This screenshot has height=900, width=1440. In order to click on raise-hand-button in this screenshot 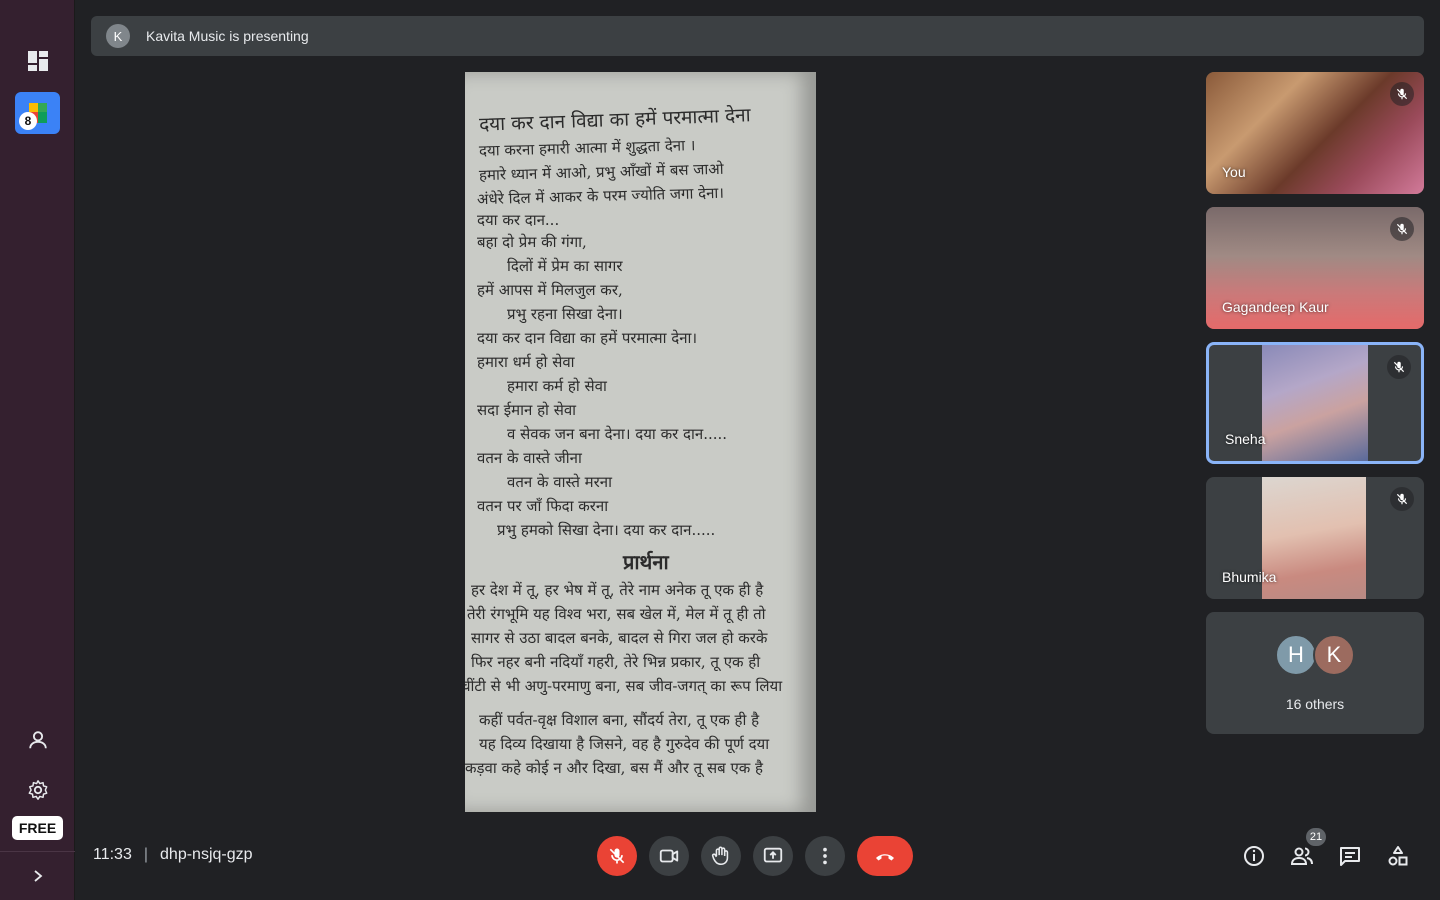, I will do `click(721, 856)`.